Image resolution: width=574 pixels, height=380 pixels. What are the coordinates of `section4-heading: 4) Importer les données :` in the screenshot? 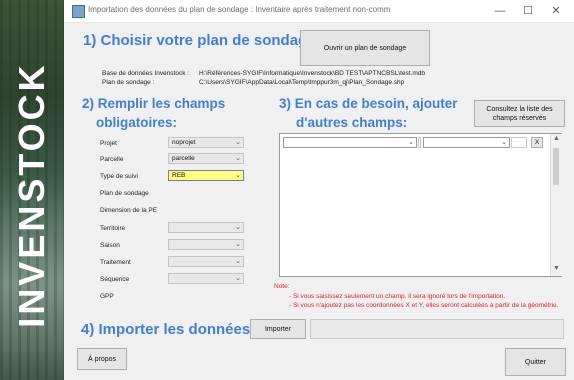 It's located at (170, 329).